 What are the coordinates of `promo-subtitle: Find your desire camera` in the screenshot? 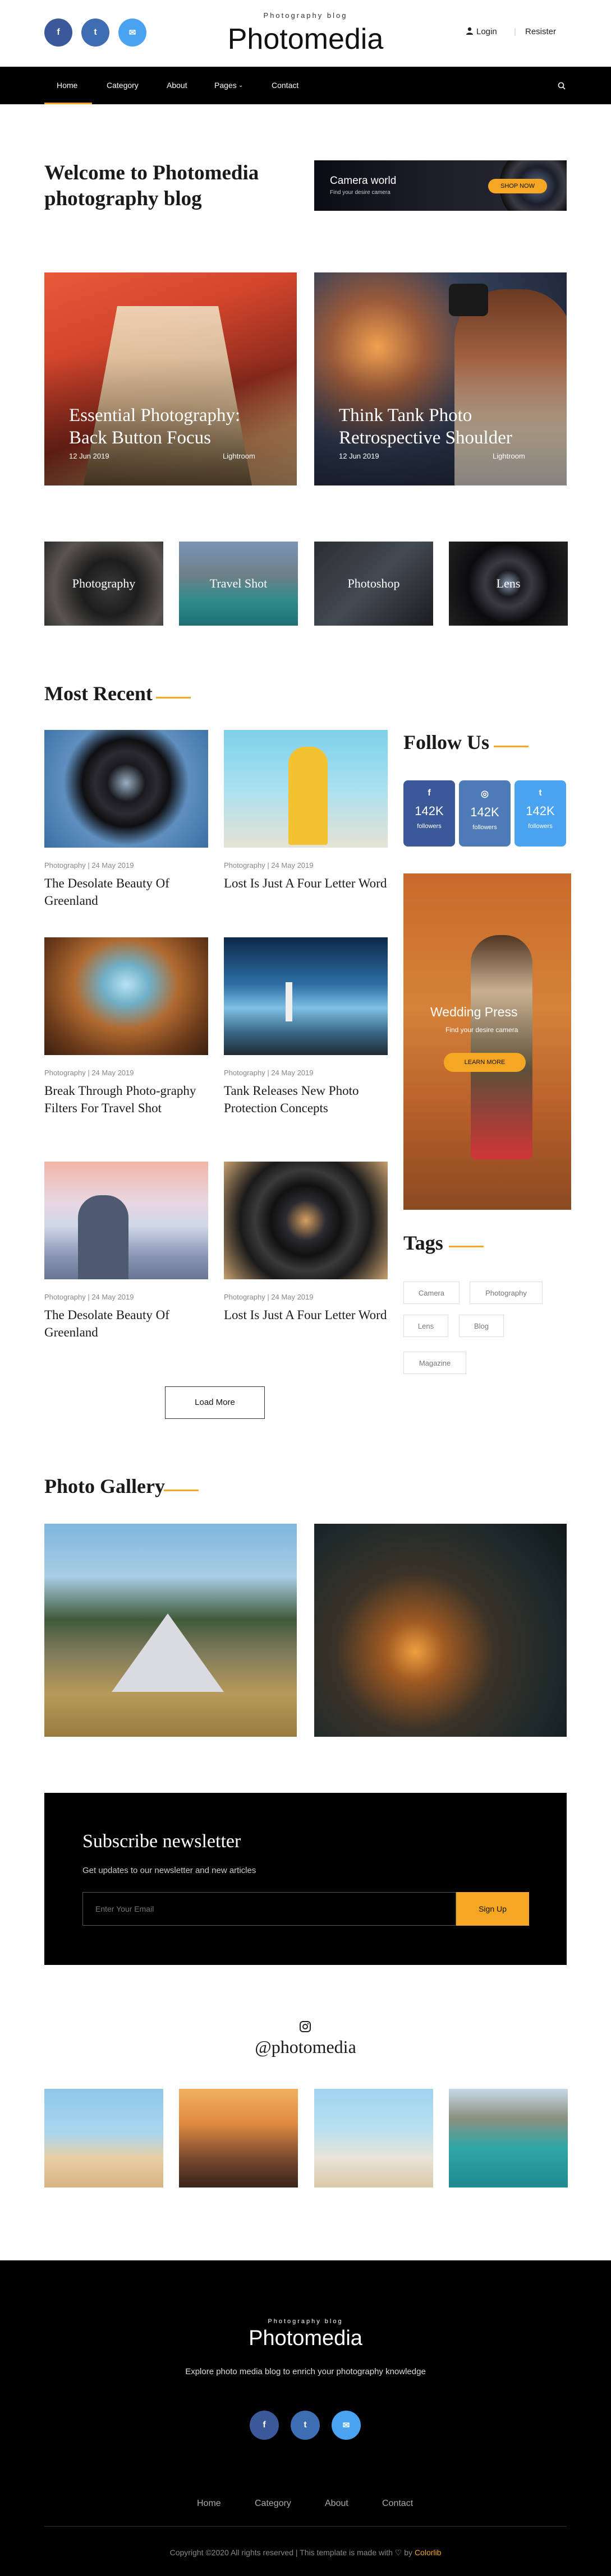 It's located at (481, 1030).